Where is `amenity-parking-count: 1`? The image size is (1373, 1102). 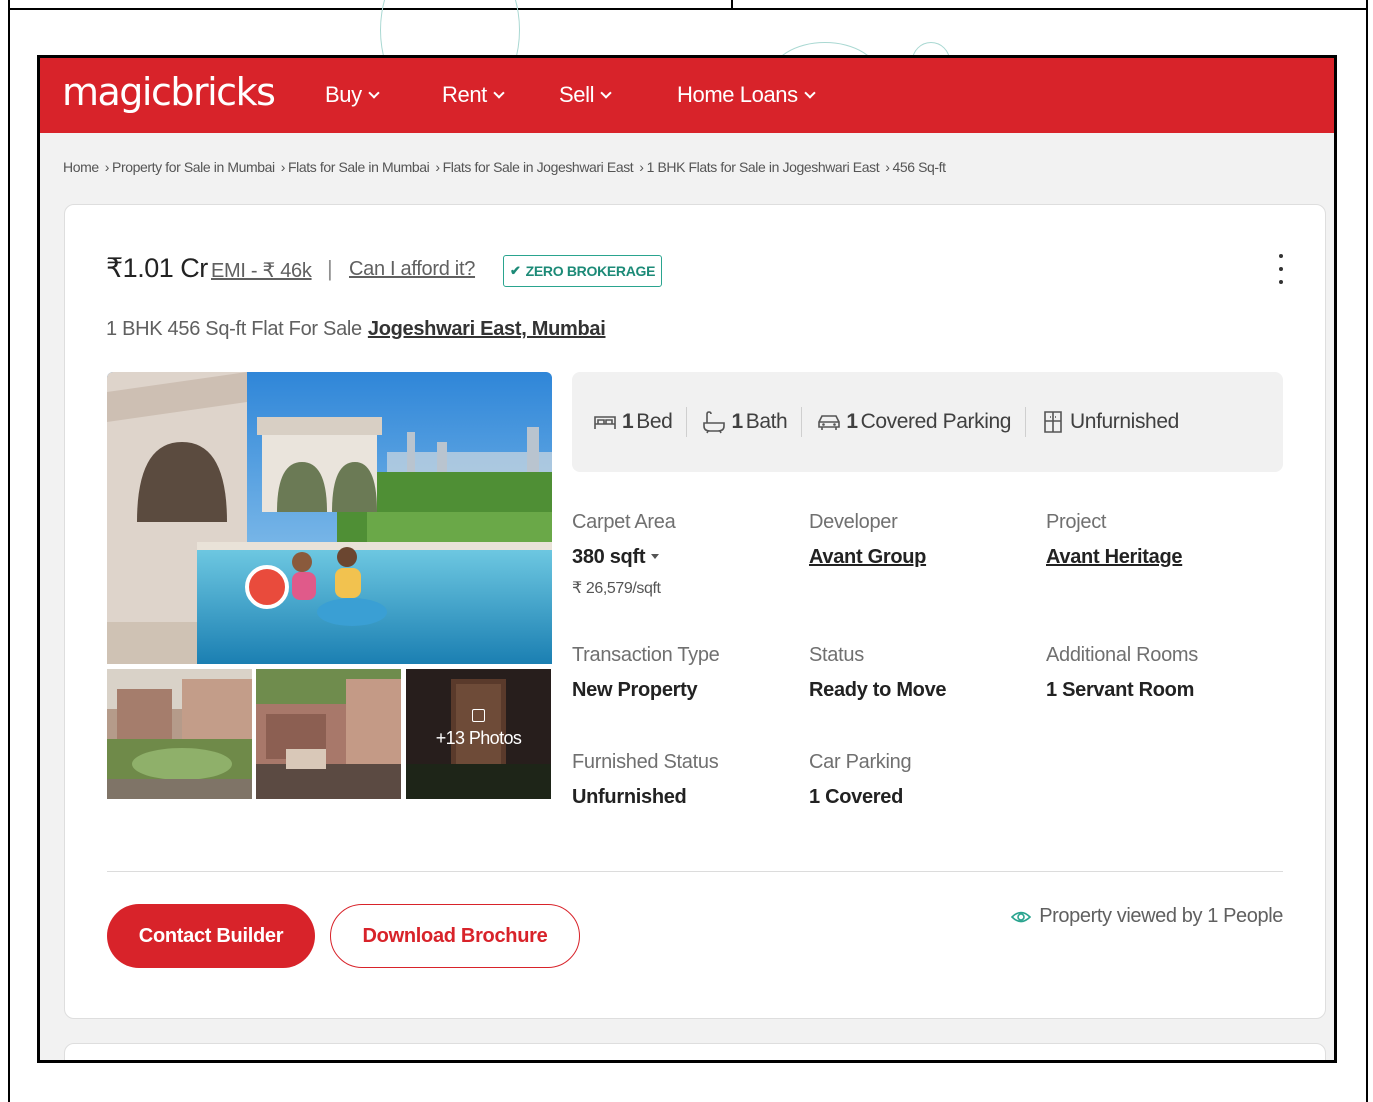 amenity-parking-count: 1 is located at coordinates (852, 421).